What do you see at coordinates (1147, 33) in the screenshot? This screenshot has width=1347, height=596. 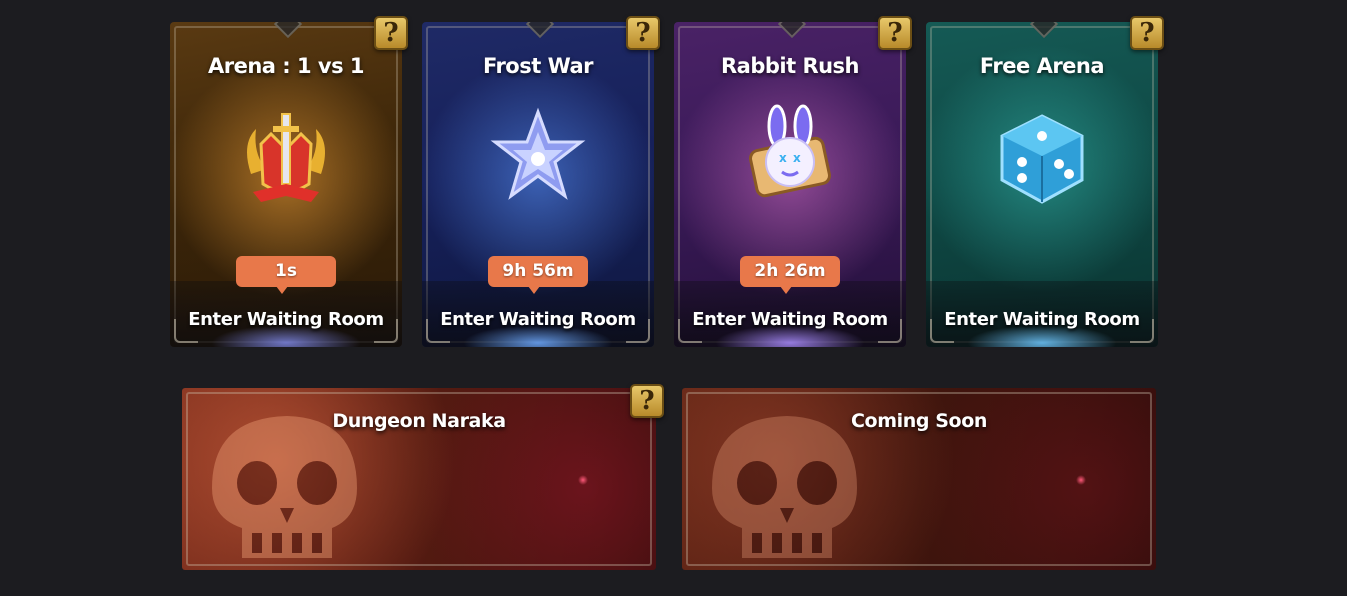 I see `help-question-icon-free: ?` at bounding box center [1147, 33].